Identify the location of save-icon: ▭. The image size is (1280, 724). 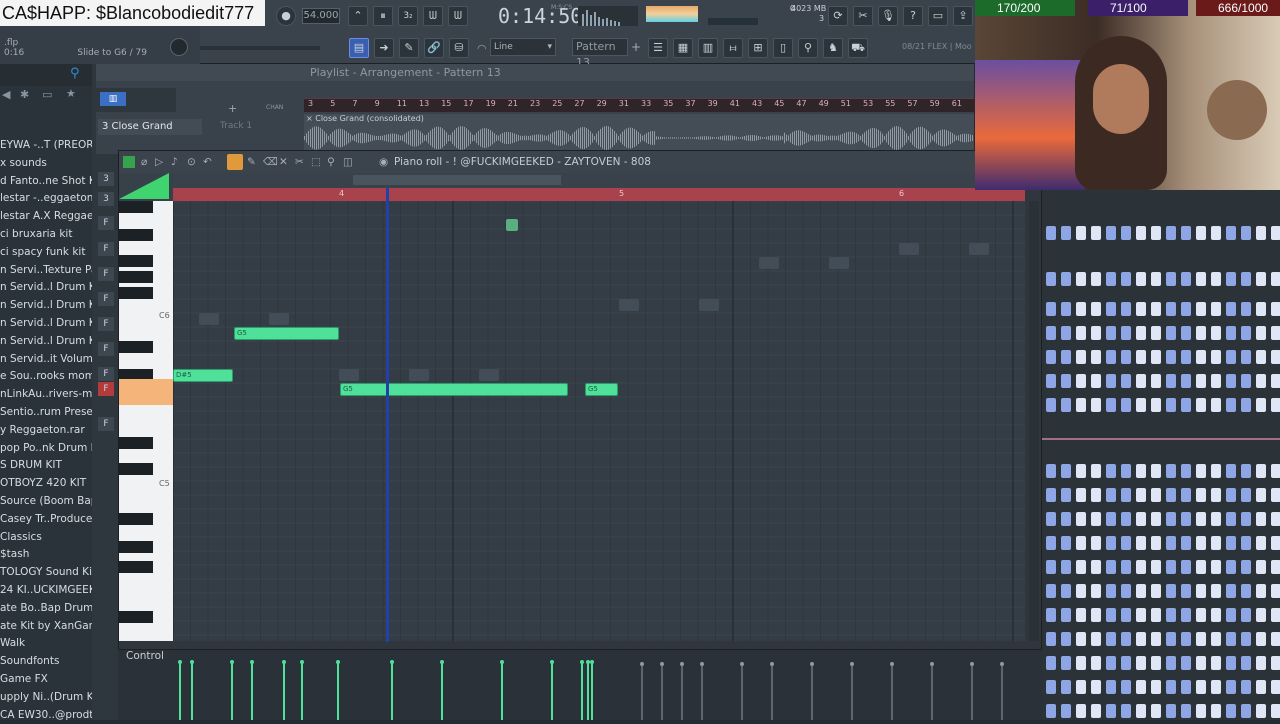
(938, 16).